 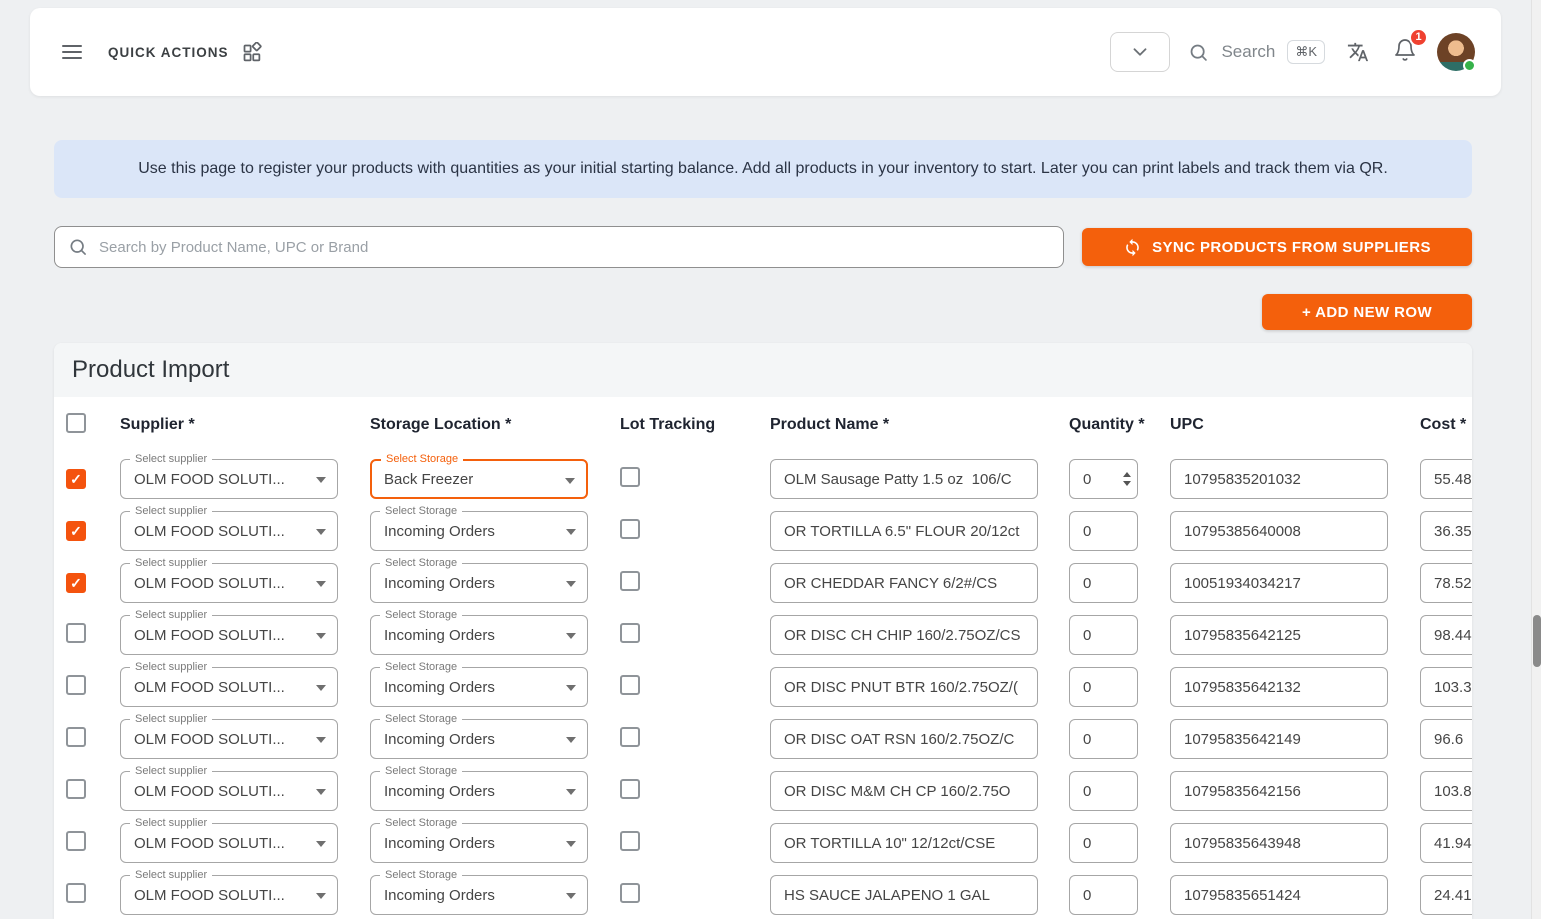 I want to click on page-scrollbar, so click(x=1536, y=459).